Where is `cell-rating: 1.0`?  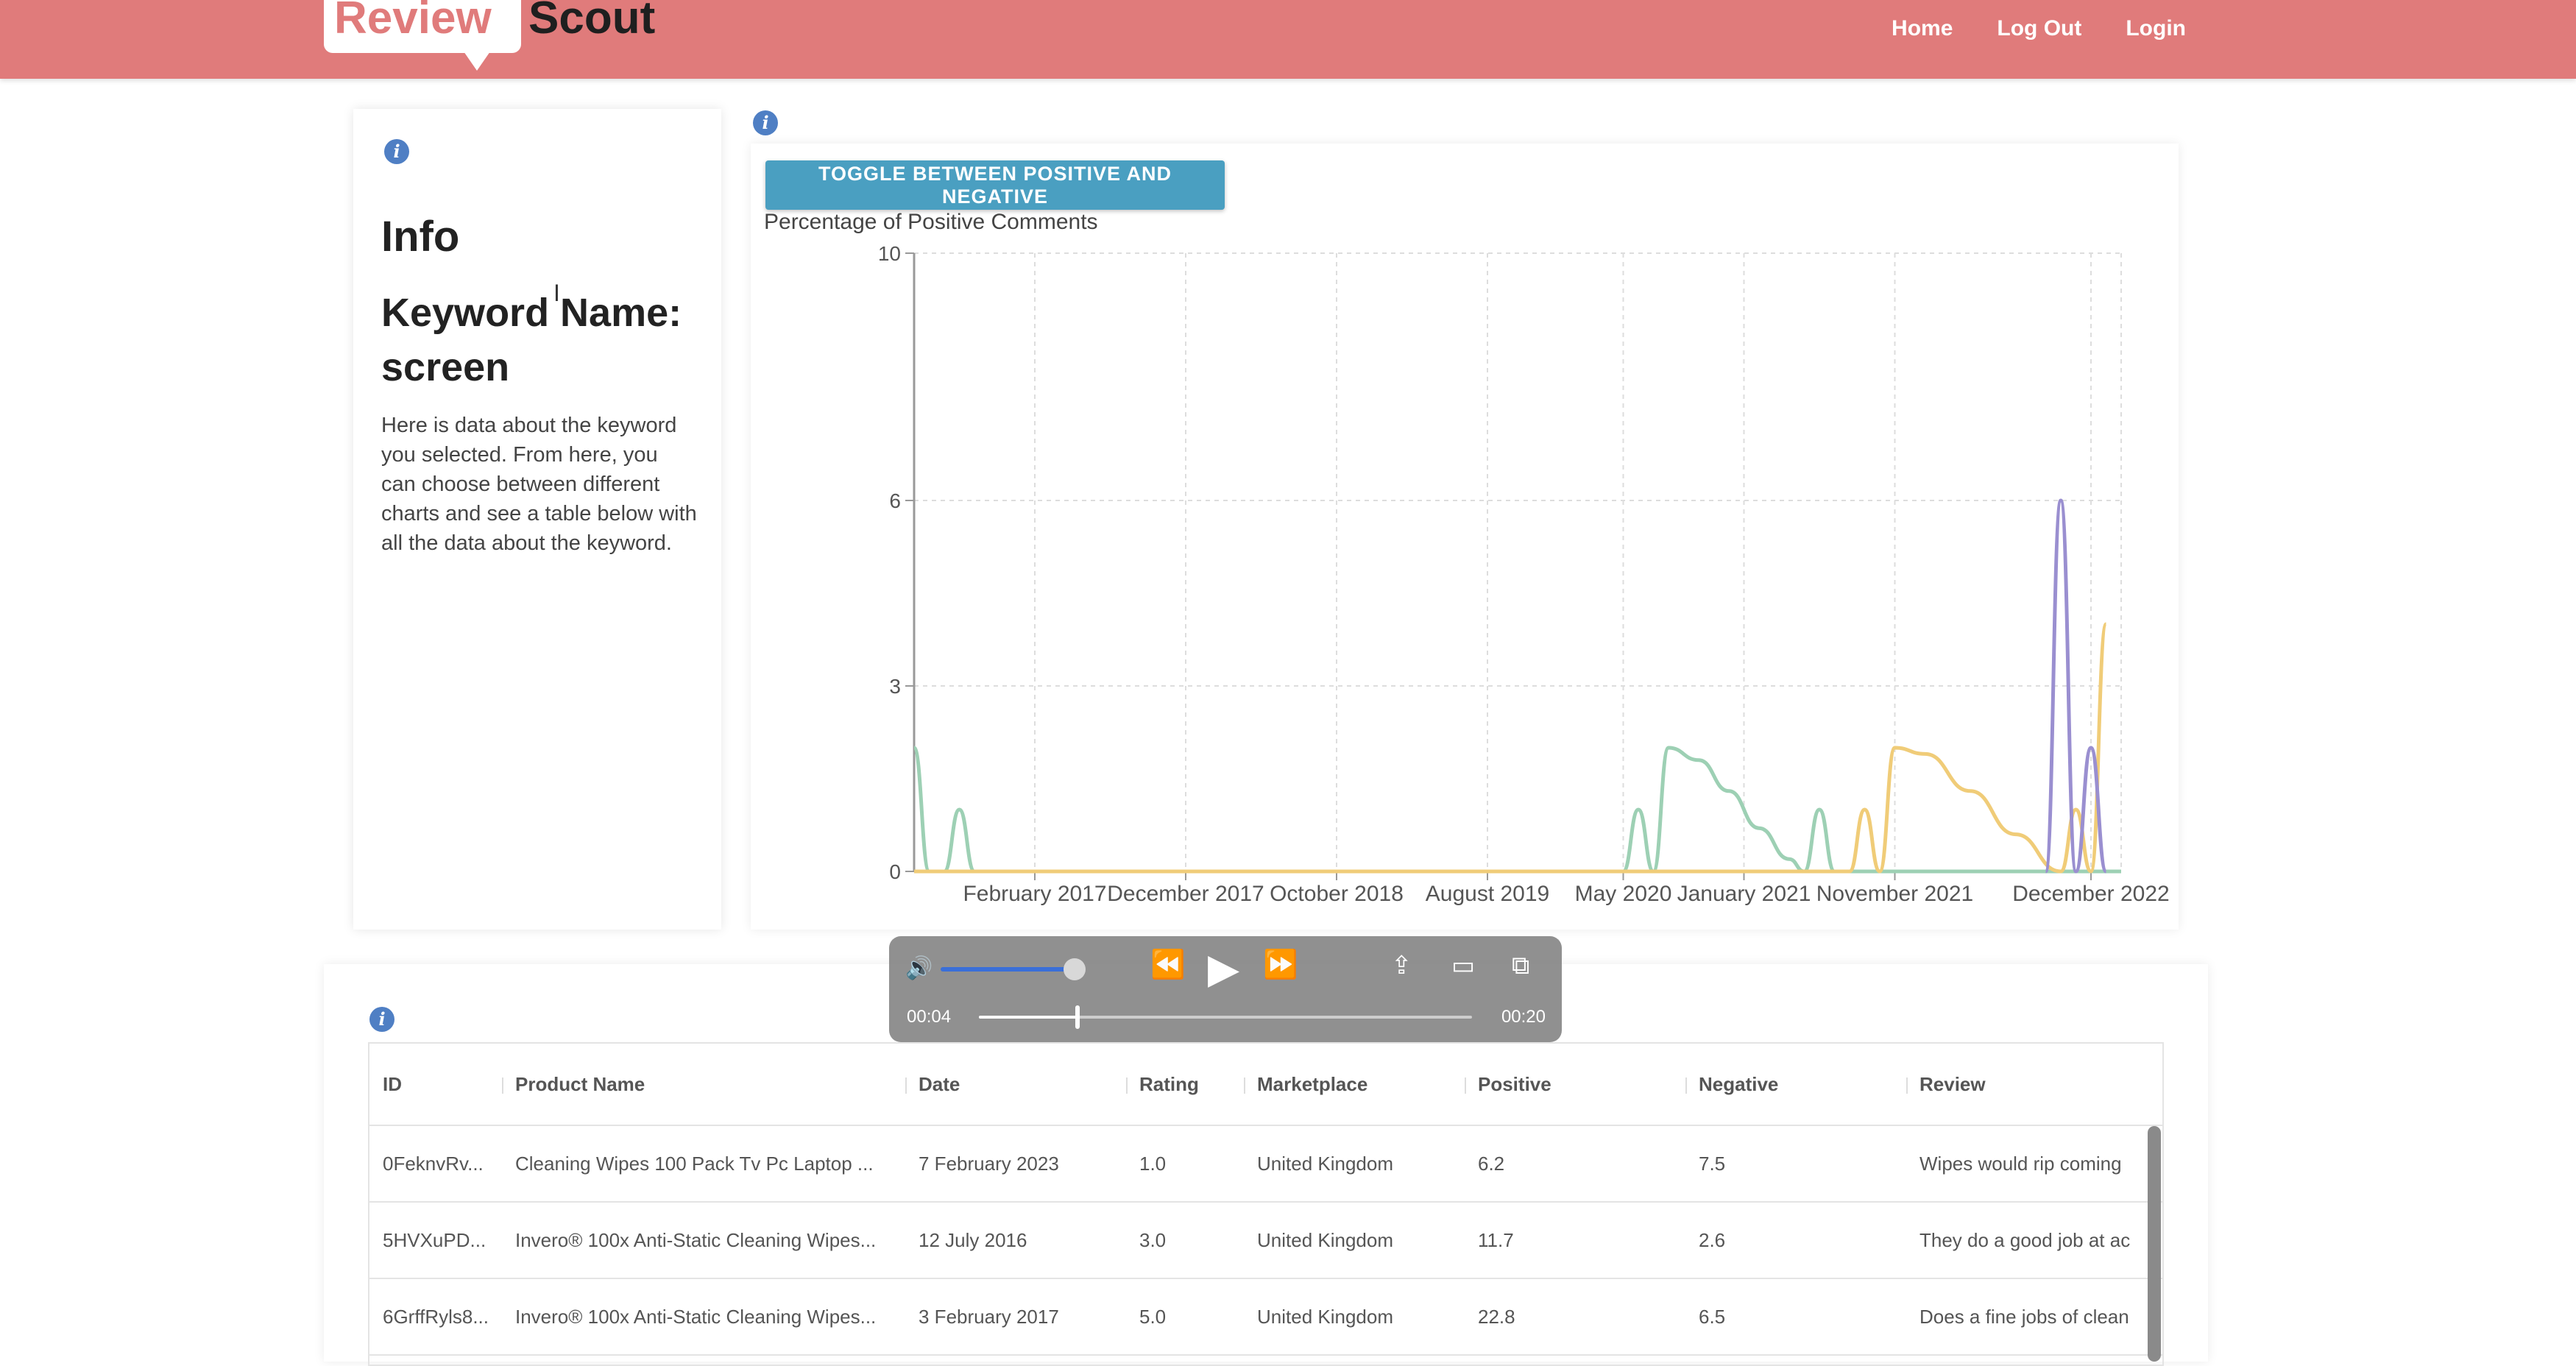 cell-rating: 1.0 is located at coordinates (1153, 1163).